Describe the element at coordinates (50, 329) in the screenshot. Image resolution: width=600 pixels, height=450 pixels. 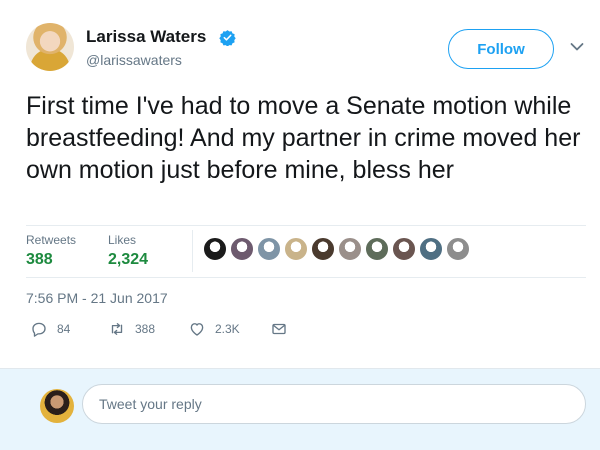
I see `reply-button: 84` at that location.